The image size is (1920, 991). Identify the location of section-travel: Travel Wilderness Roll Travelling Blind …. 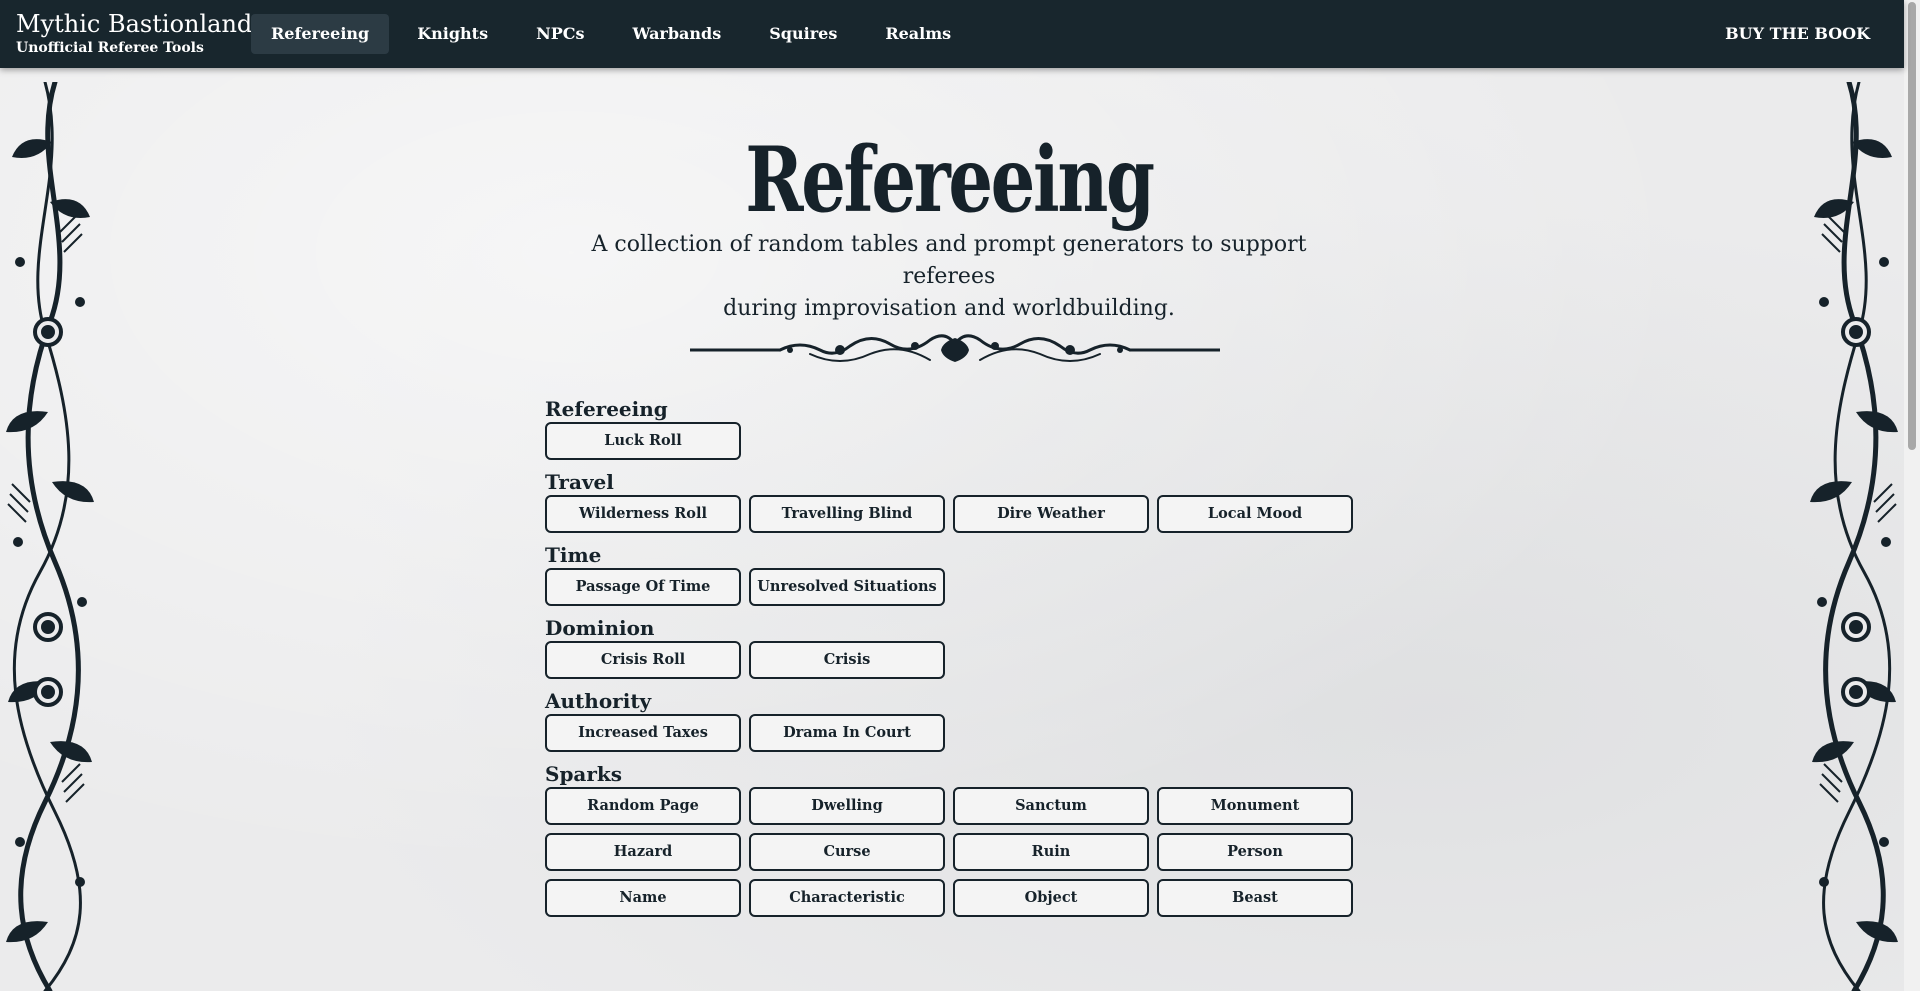
(949, 501).